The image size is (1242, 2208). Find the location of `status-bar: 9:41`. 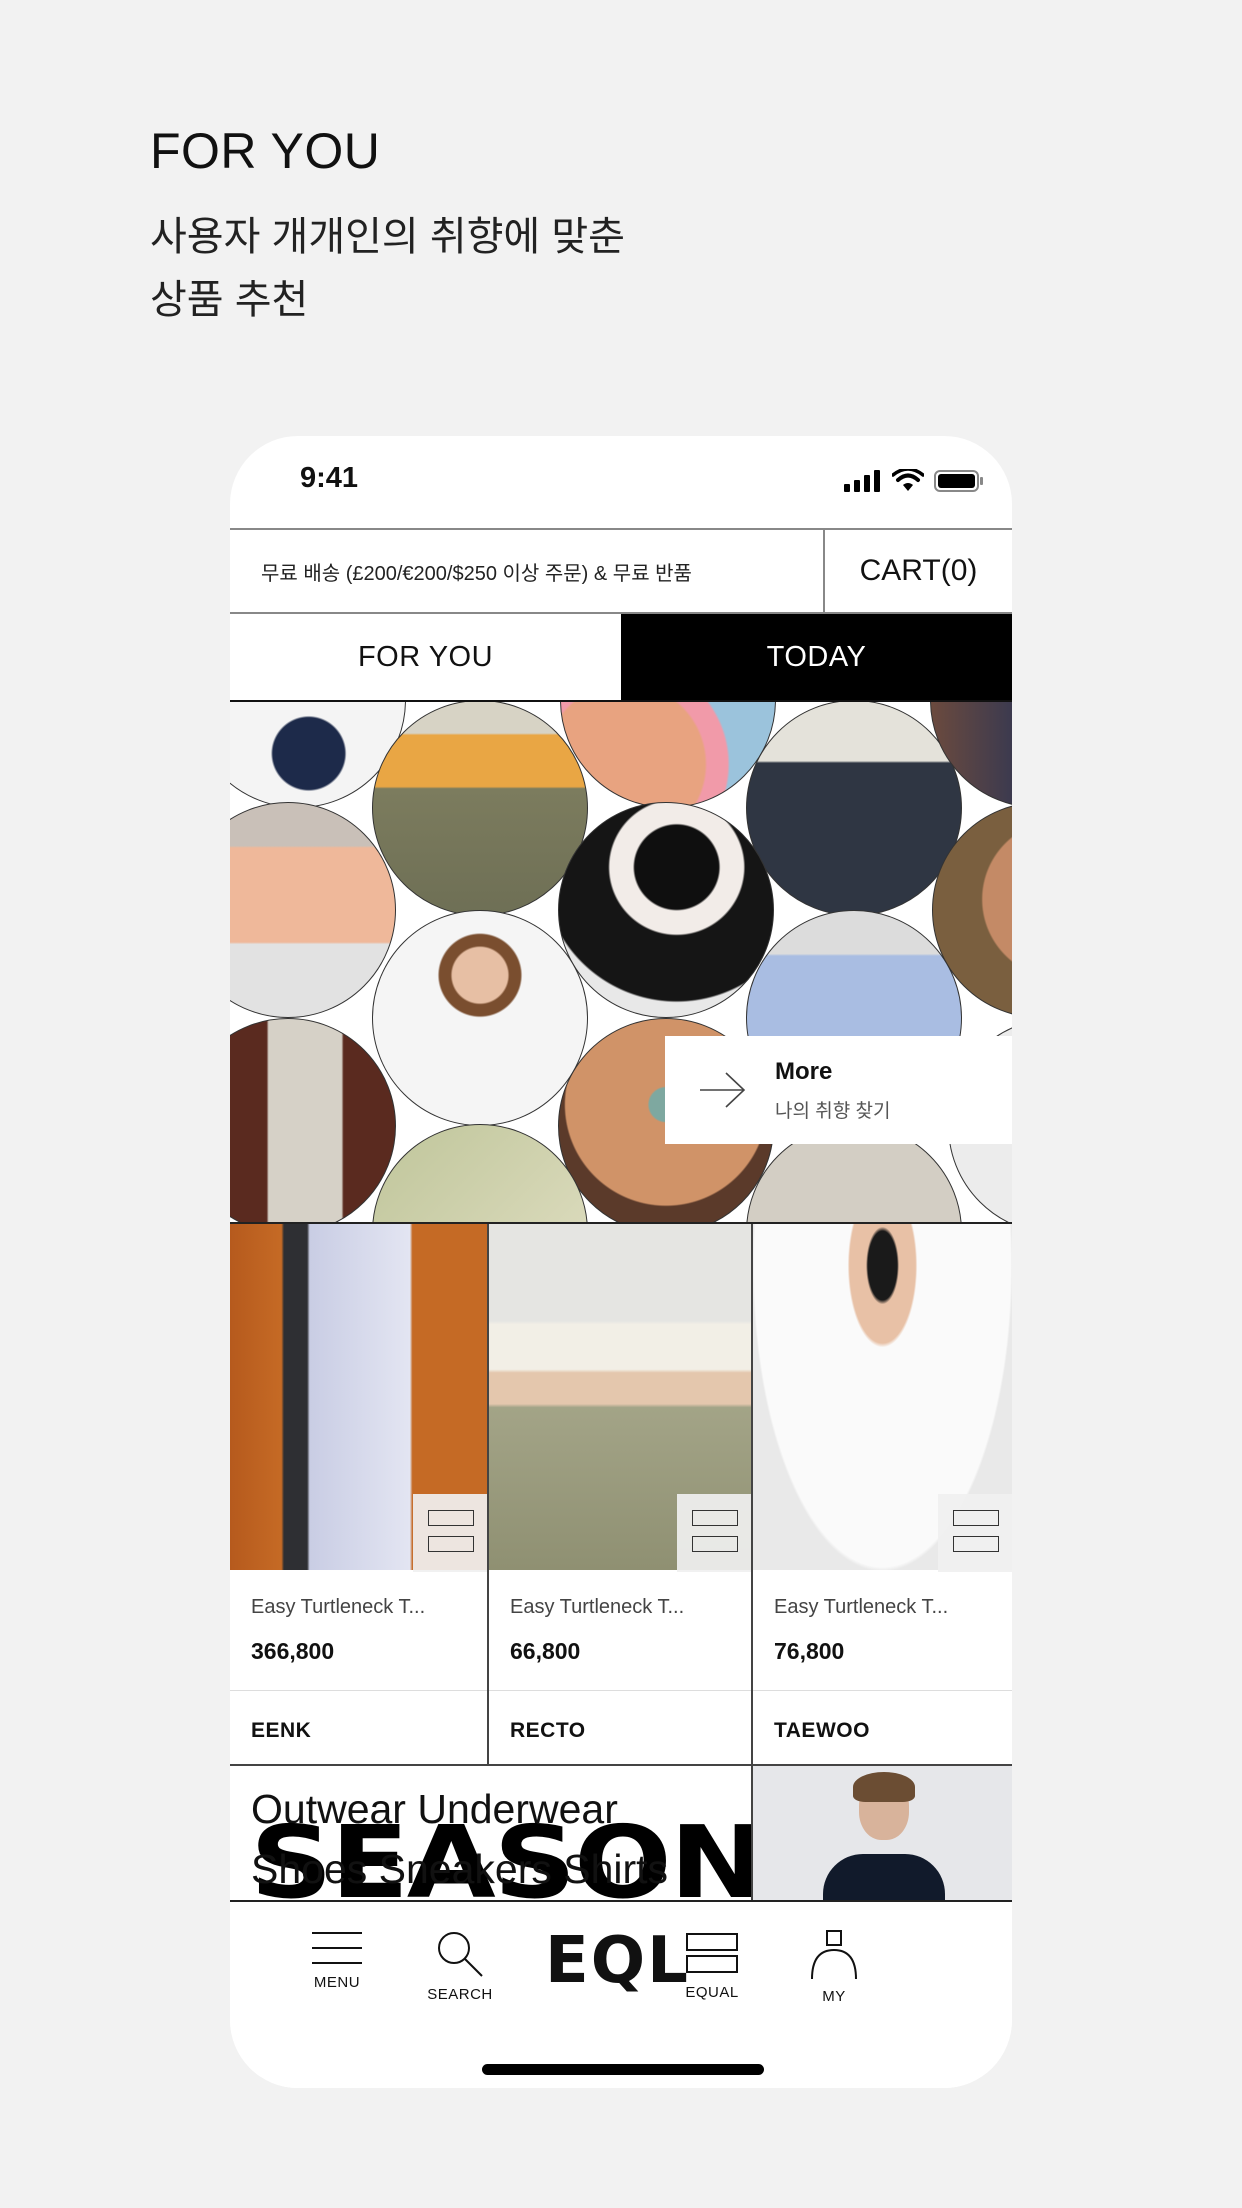

status-bar: 9:41 is located at coordinates (621, 482).